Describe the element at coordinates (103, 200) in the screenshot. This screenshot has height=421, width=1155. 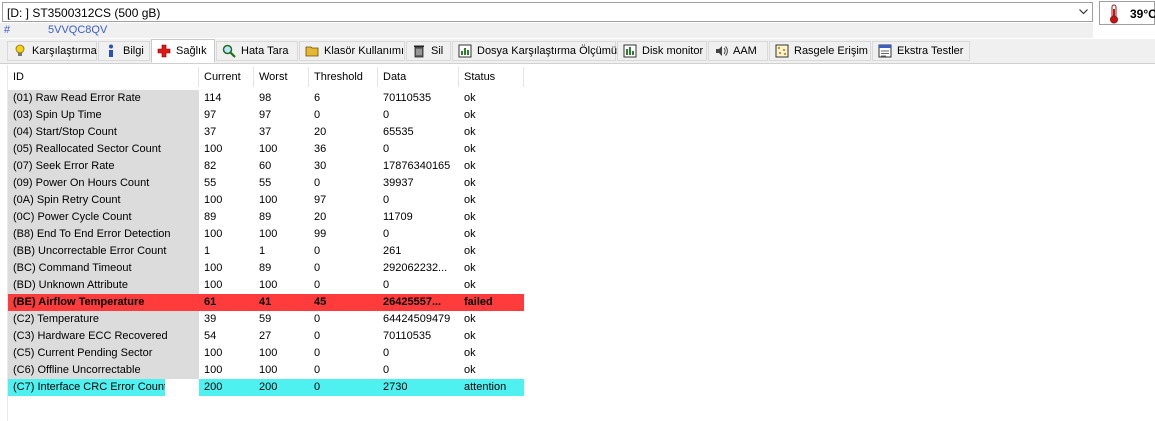
I see `cell-id: (0A) Spin Retry Count` at that location.